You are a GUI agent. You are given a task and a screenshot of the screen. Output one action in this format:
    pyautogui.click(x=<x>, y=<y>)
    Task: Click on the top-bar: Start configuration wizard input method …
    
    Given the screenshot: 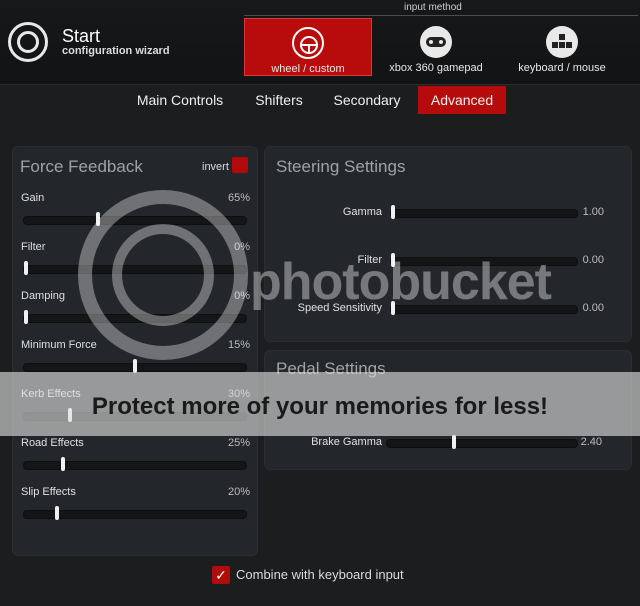 What is the action you would take?
    pyautogui.click(x=320, y=42)
    